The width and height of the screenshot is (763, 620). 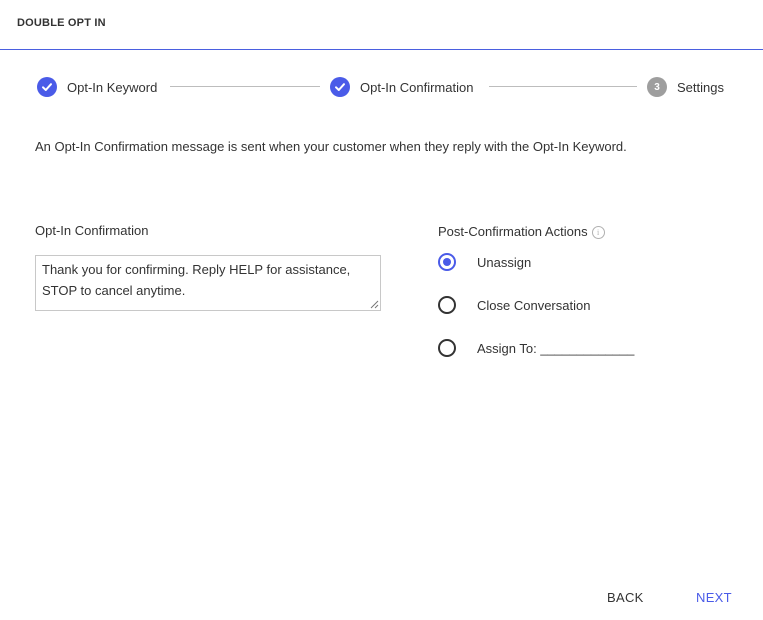 I want to click on radio-option-close-conversation: Close Conversation, so click(x=514, y=305).